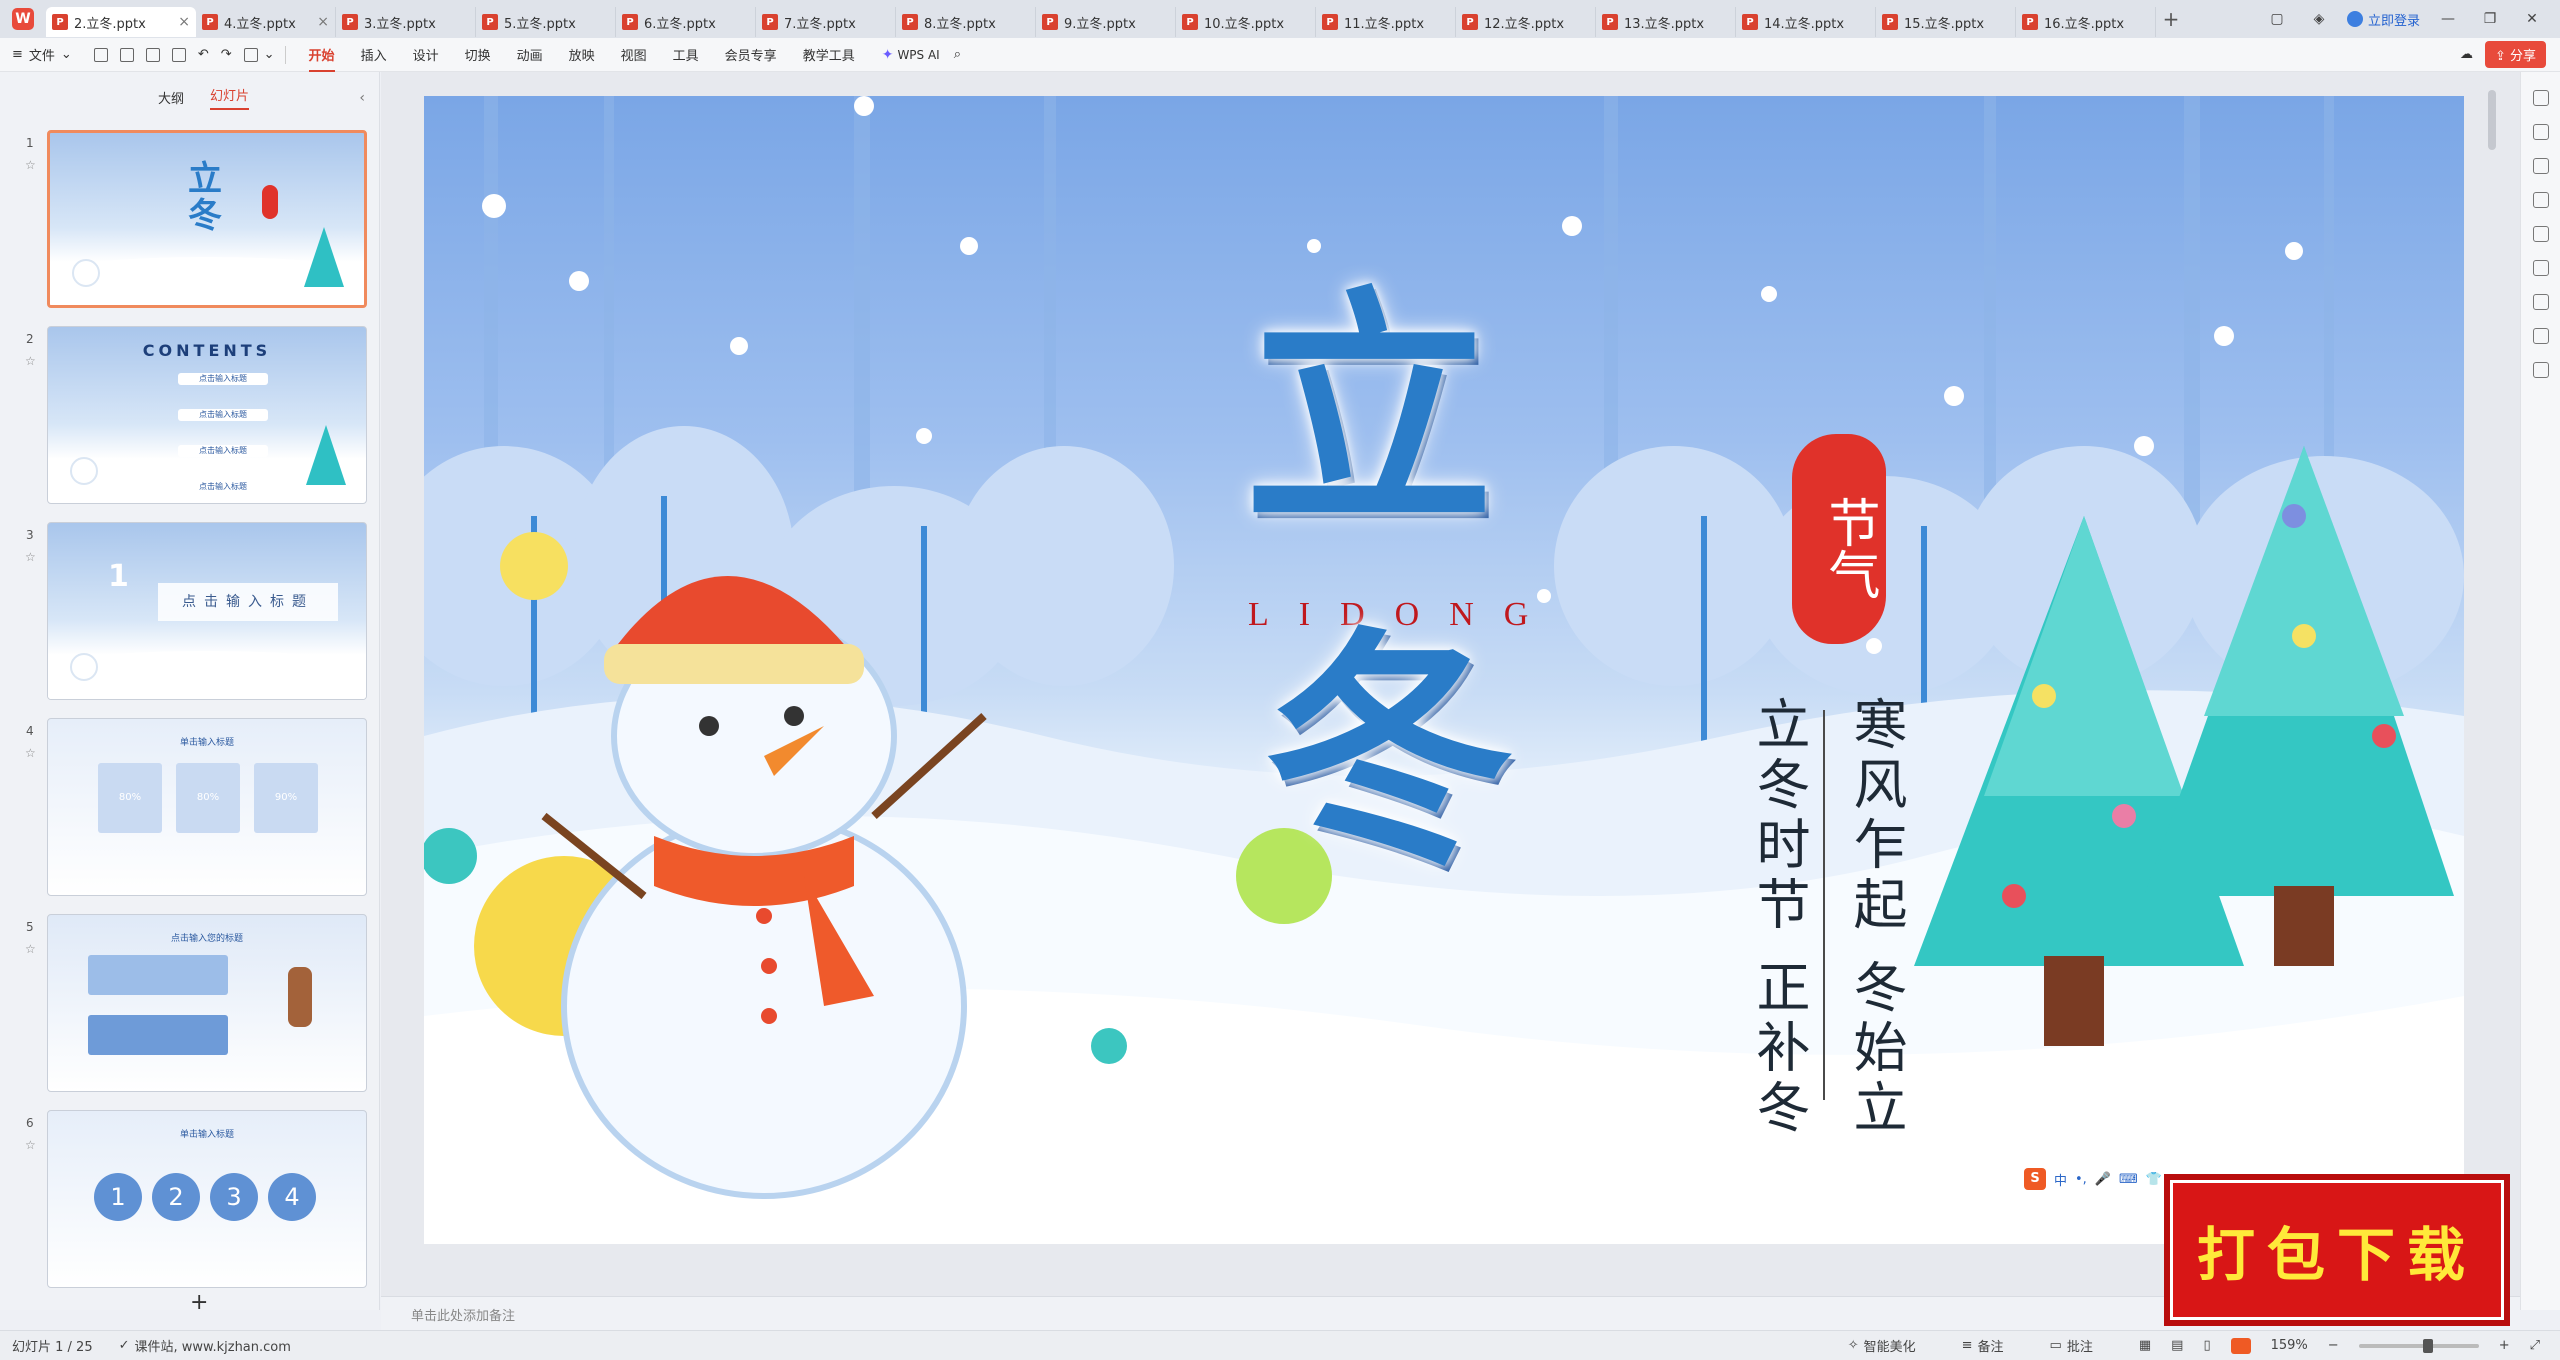 This screenshot has width=2560, height=1360. Describe the element at coordinates (582, 54) in the screenshot. I see `menu-slideshow: 放映` at that location.